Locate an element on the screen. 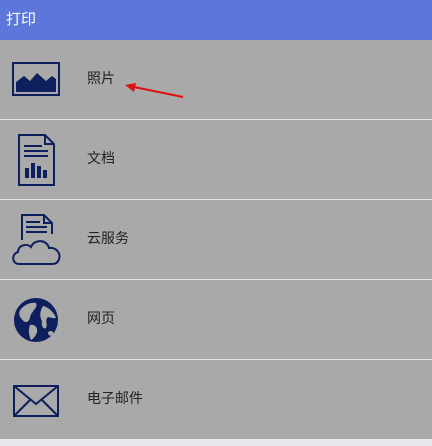 The height and width of the screenshot is (446, 432). list-item-label: 网页 is located at coordinates (101, 319).